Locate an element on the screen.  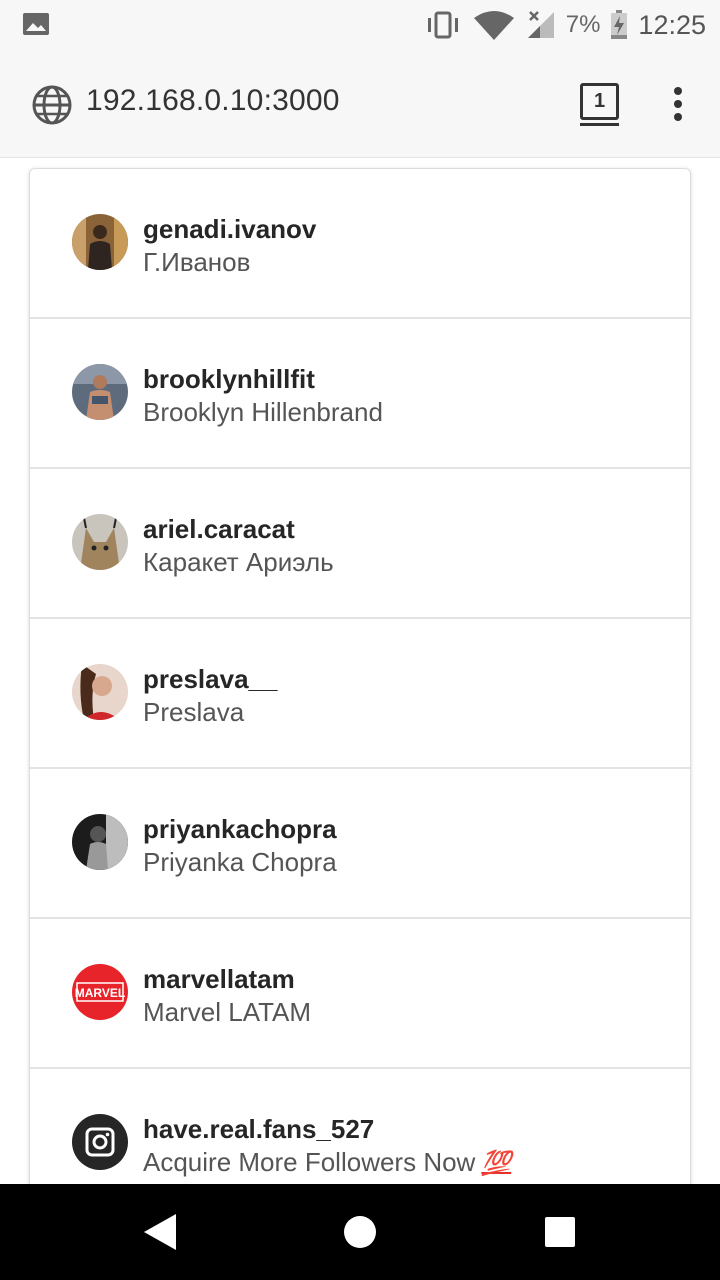
list-item: MARVEL marvellatam Marvel LATAM is located at coordinates (360, 994).